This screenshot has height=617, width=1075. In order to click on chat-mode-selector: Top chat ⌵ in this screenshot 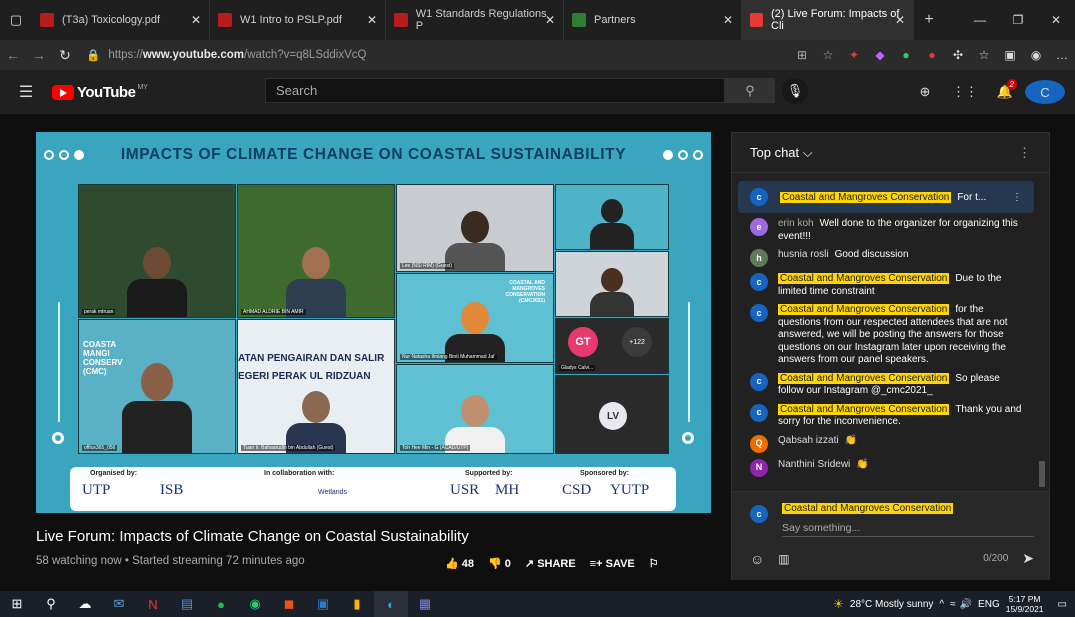, I will do `click(781, 153)`.